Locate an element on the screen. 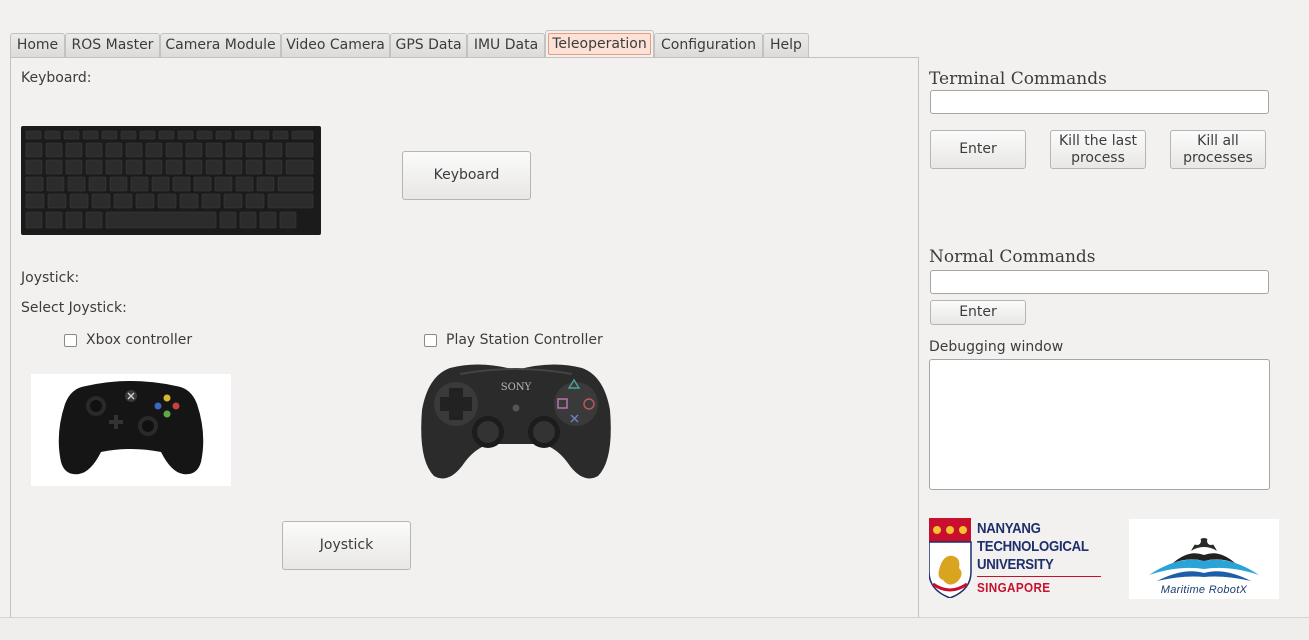 Image resolution: width=1309 pixels, height=640 pixels. tab-help-label: Help is located at coordinates (786, 45).